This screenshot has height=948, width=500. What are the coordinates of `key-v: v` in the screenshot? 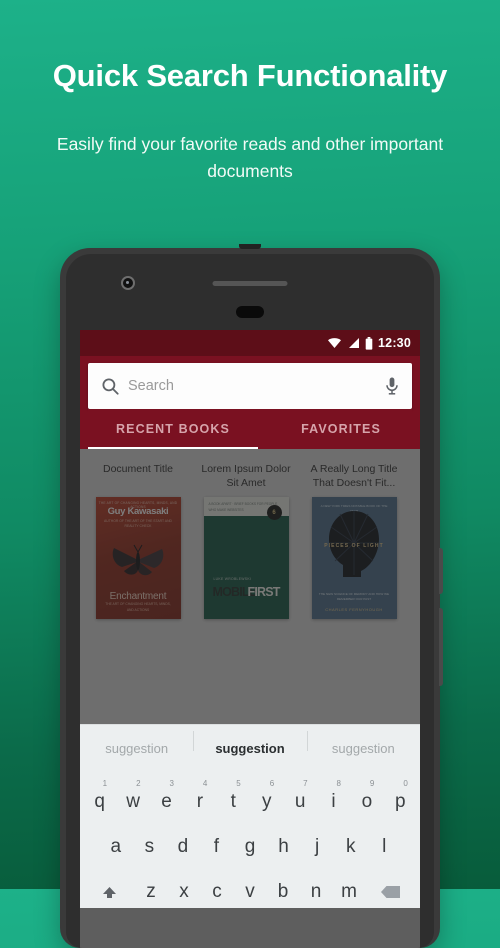 It's located at (250, 889).